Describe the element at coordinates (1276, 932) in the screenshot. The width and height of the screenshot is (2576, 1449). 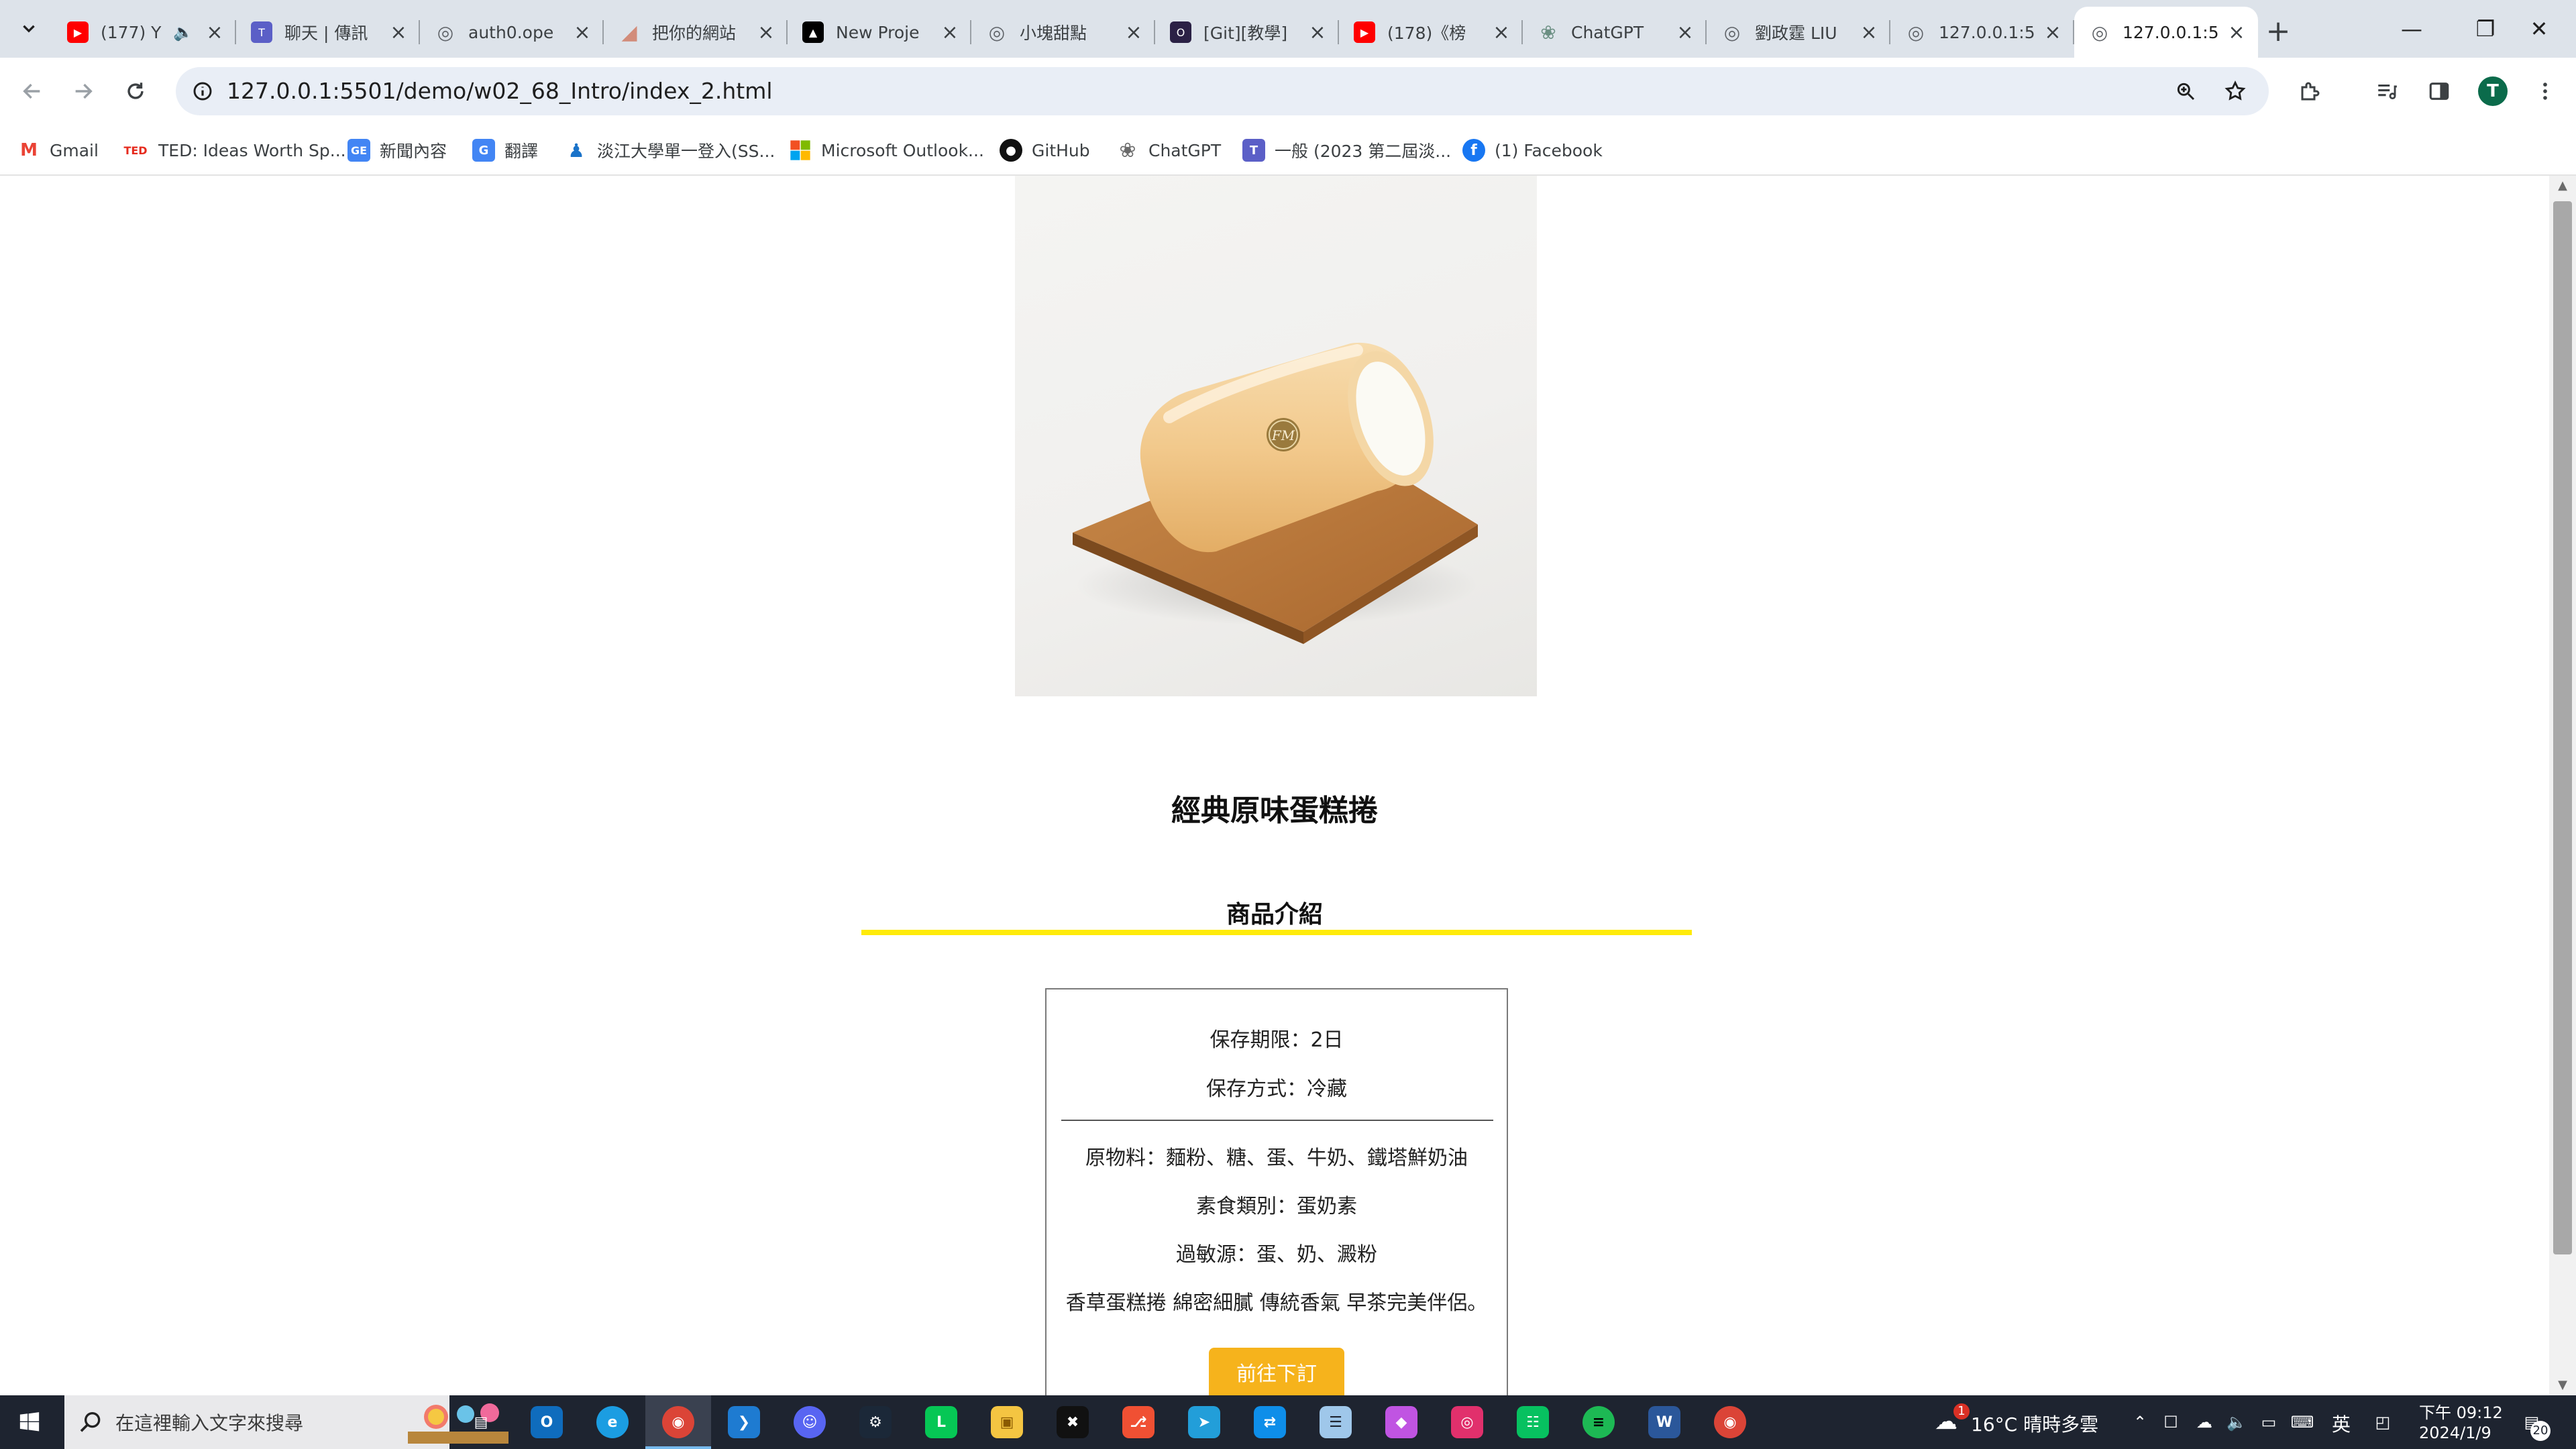
I see `heading-underline` at that location.